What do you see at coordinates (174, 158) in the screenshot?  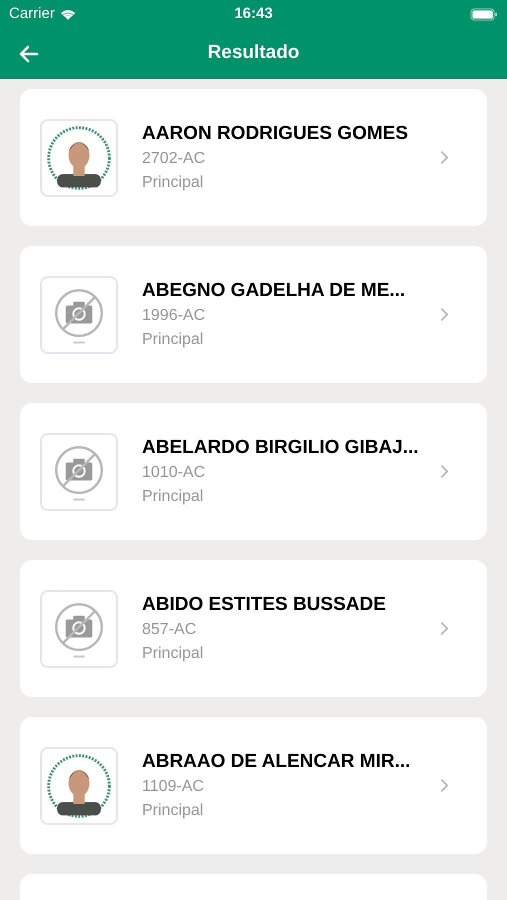 I see `registration-number: 2702-AC` at bounding box center [174, 158].